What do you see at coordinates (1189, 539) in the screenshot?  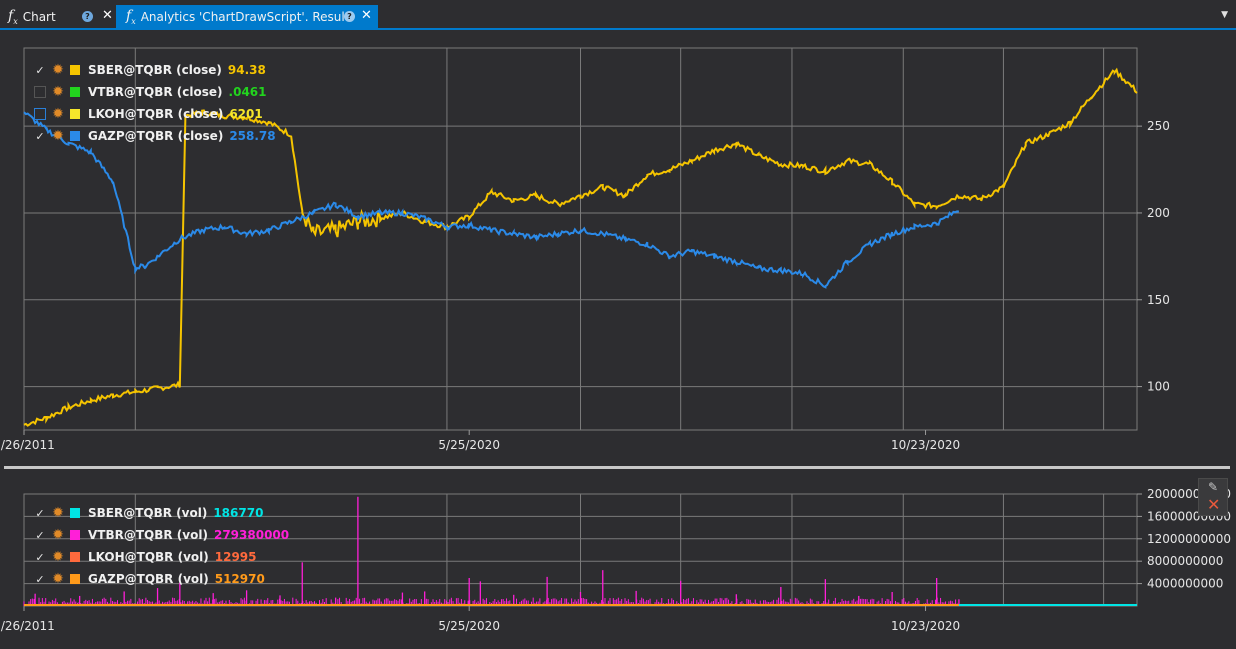 I see `y-tick-label: 12000000000` at bounding box center [1189, 539].